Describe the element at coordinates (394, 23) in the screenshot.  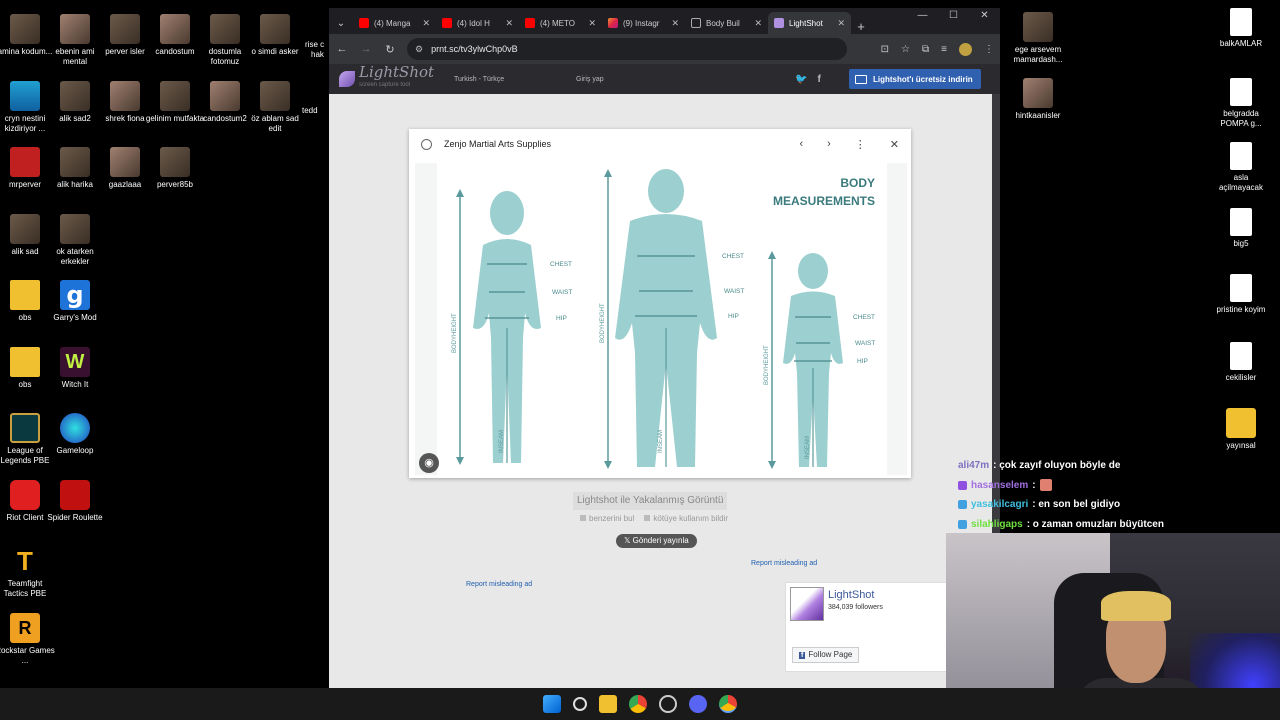
I see `browser-tab: (4) Manga ✕` at that location.